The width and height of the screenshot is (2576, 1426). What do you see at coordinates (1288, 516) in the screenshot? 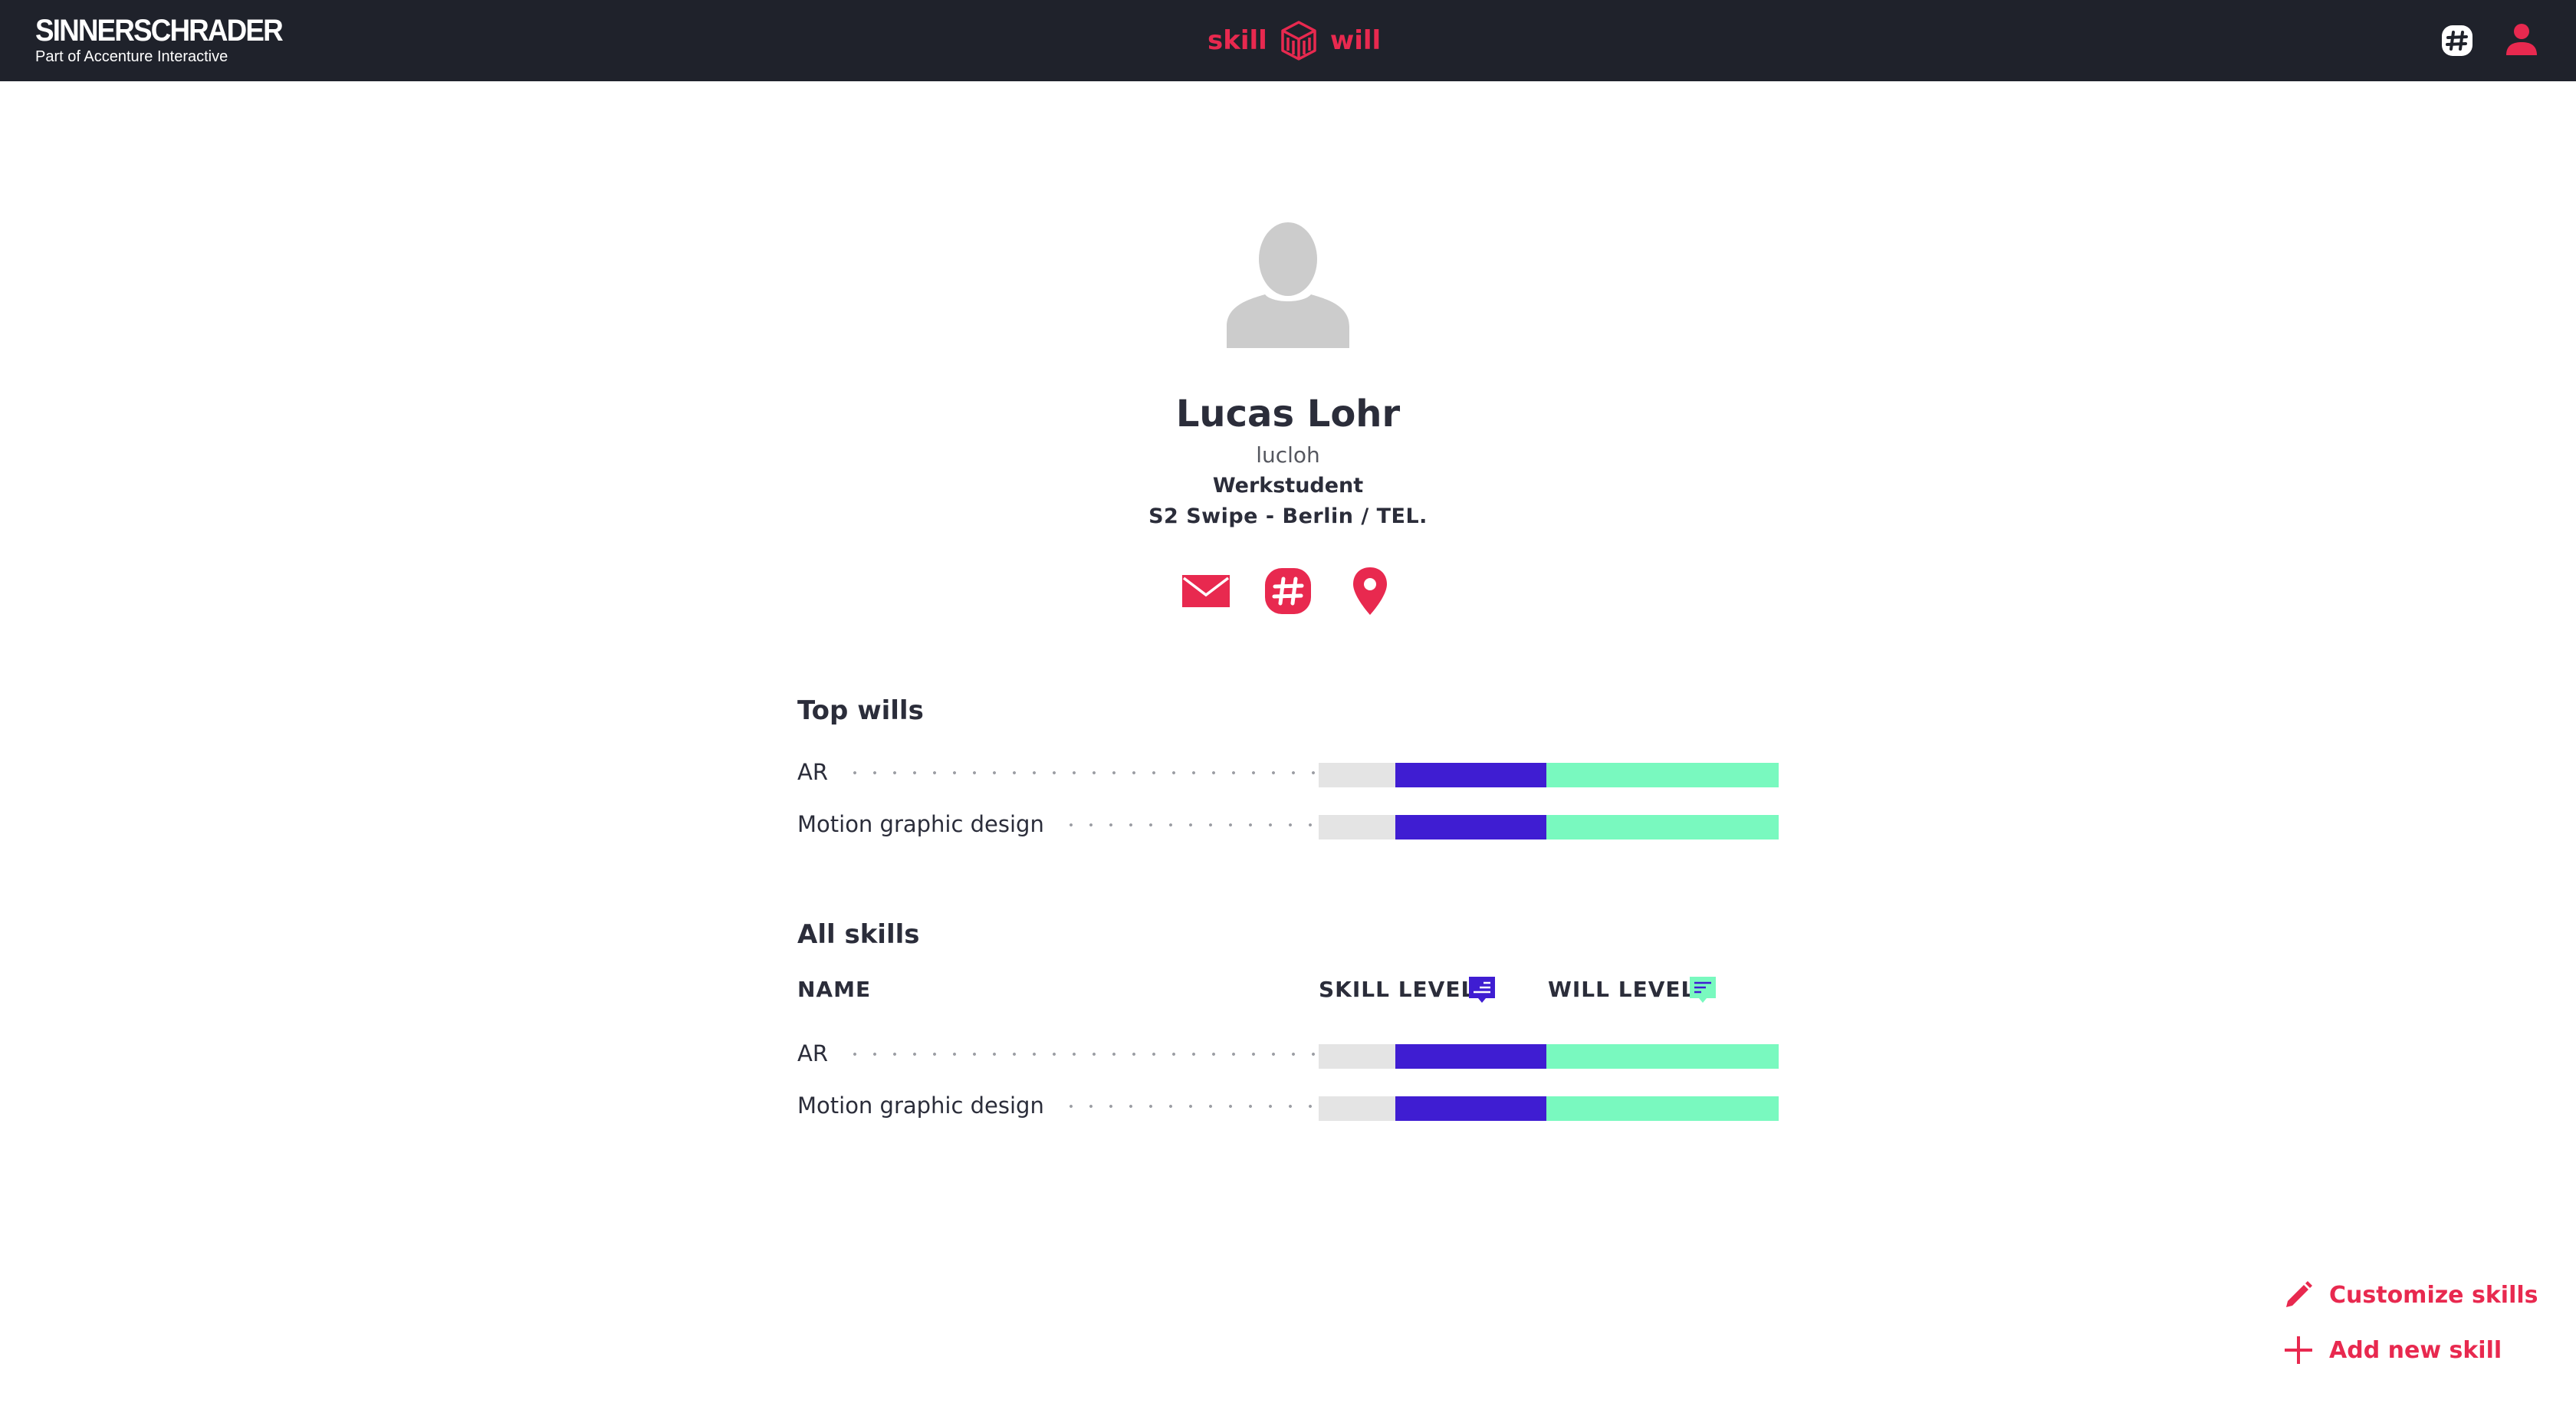
I see `profile-location: S2 Swipe - Berlin / TEL.` at bounding box center [1288, 516].